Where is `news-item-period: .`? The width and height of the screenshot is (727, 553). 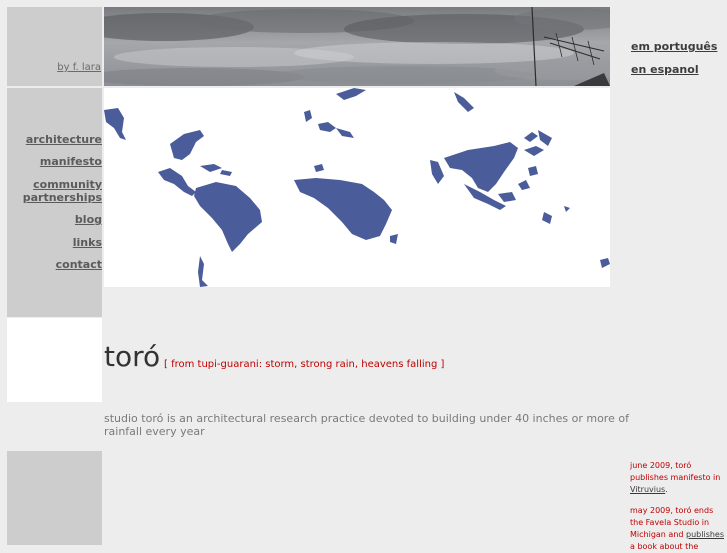
news-item-period: . is located at coordinates (666, 489).